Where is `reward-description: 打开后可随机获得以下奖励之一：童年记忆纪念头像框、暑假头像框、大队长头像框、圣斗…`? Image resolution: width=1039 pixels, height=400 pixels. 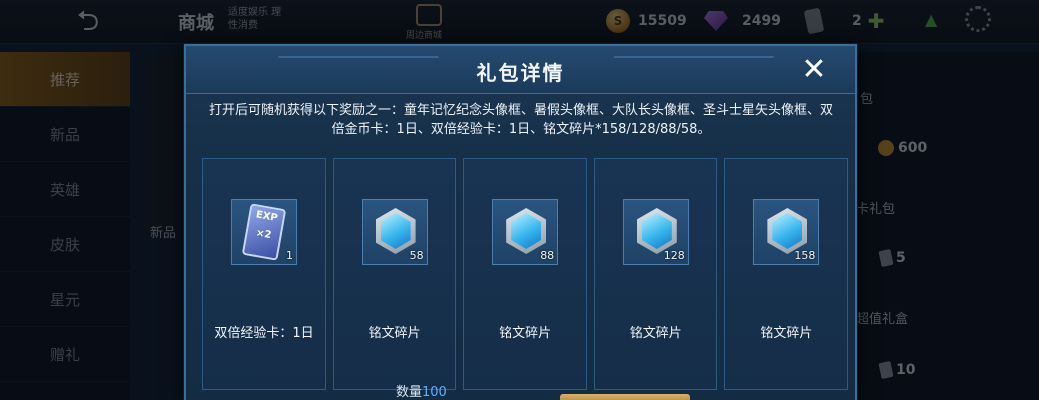 reward-description: 打开后可随机获得以下奖励之一：童年记忆纪念头像框、暑假头像框、大队长头像框、圣斗… is located at coordinates (520, 120).